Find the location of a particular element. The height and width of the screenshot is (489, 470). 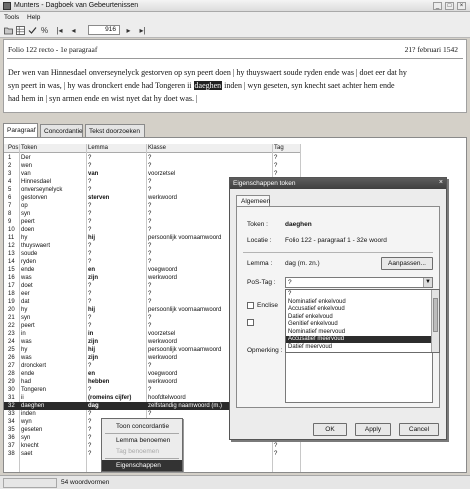

postag-option: Nominatief enkelvoud is located at coordinates (358, 302).